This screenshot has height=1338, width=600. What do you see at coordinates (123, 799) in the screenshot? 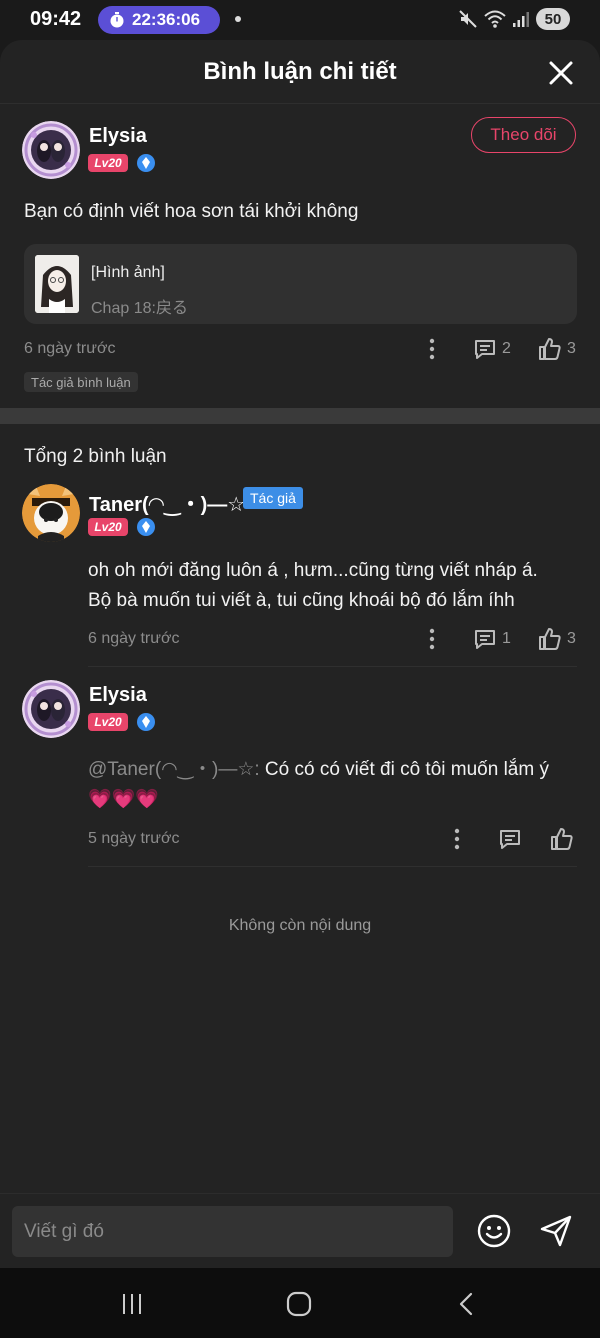
I see `heart-emojis: 💗💗💗` at bounding box center [123, 799].